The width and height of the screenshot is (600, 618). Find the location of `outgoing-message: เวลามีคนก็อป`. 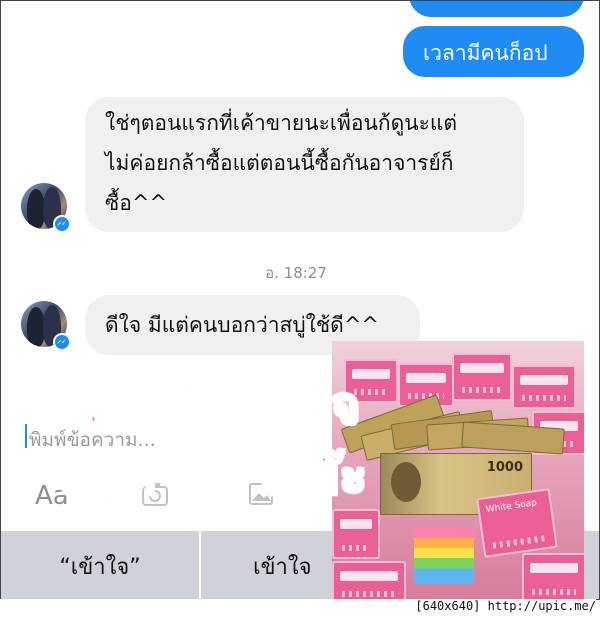

outgoing-message: เวลามีคนก็อป is located at coordinates (493, 51).